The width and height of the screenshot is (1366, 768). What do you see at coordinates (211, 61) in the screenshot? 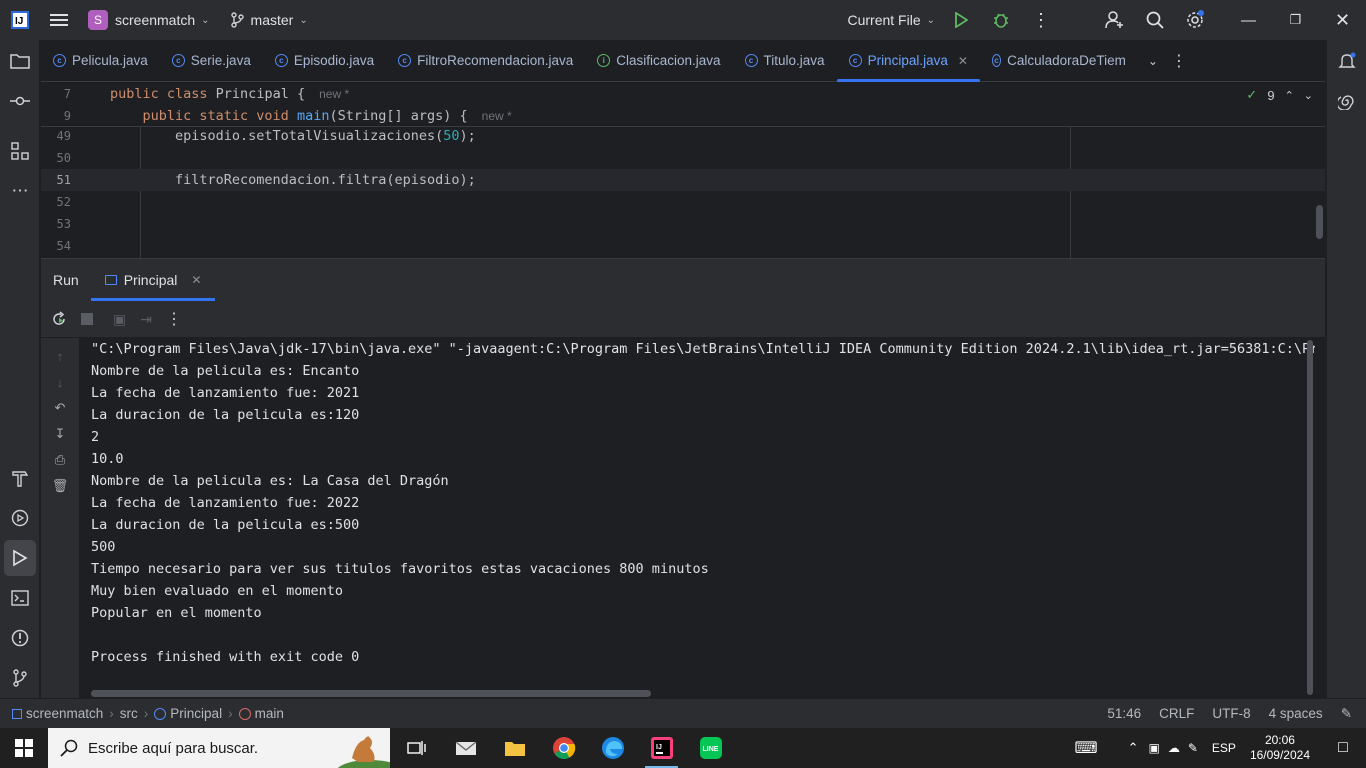
I see `tab-serie: c Serie.java` at bounding box center [211, 61].